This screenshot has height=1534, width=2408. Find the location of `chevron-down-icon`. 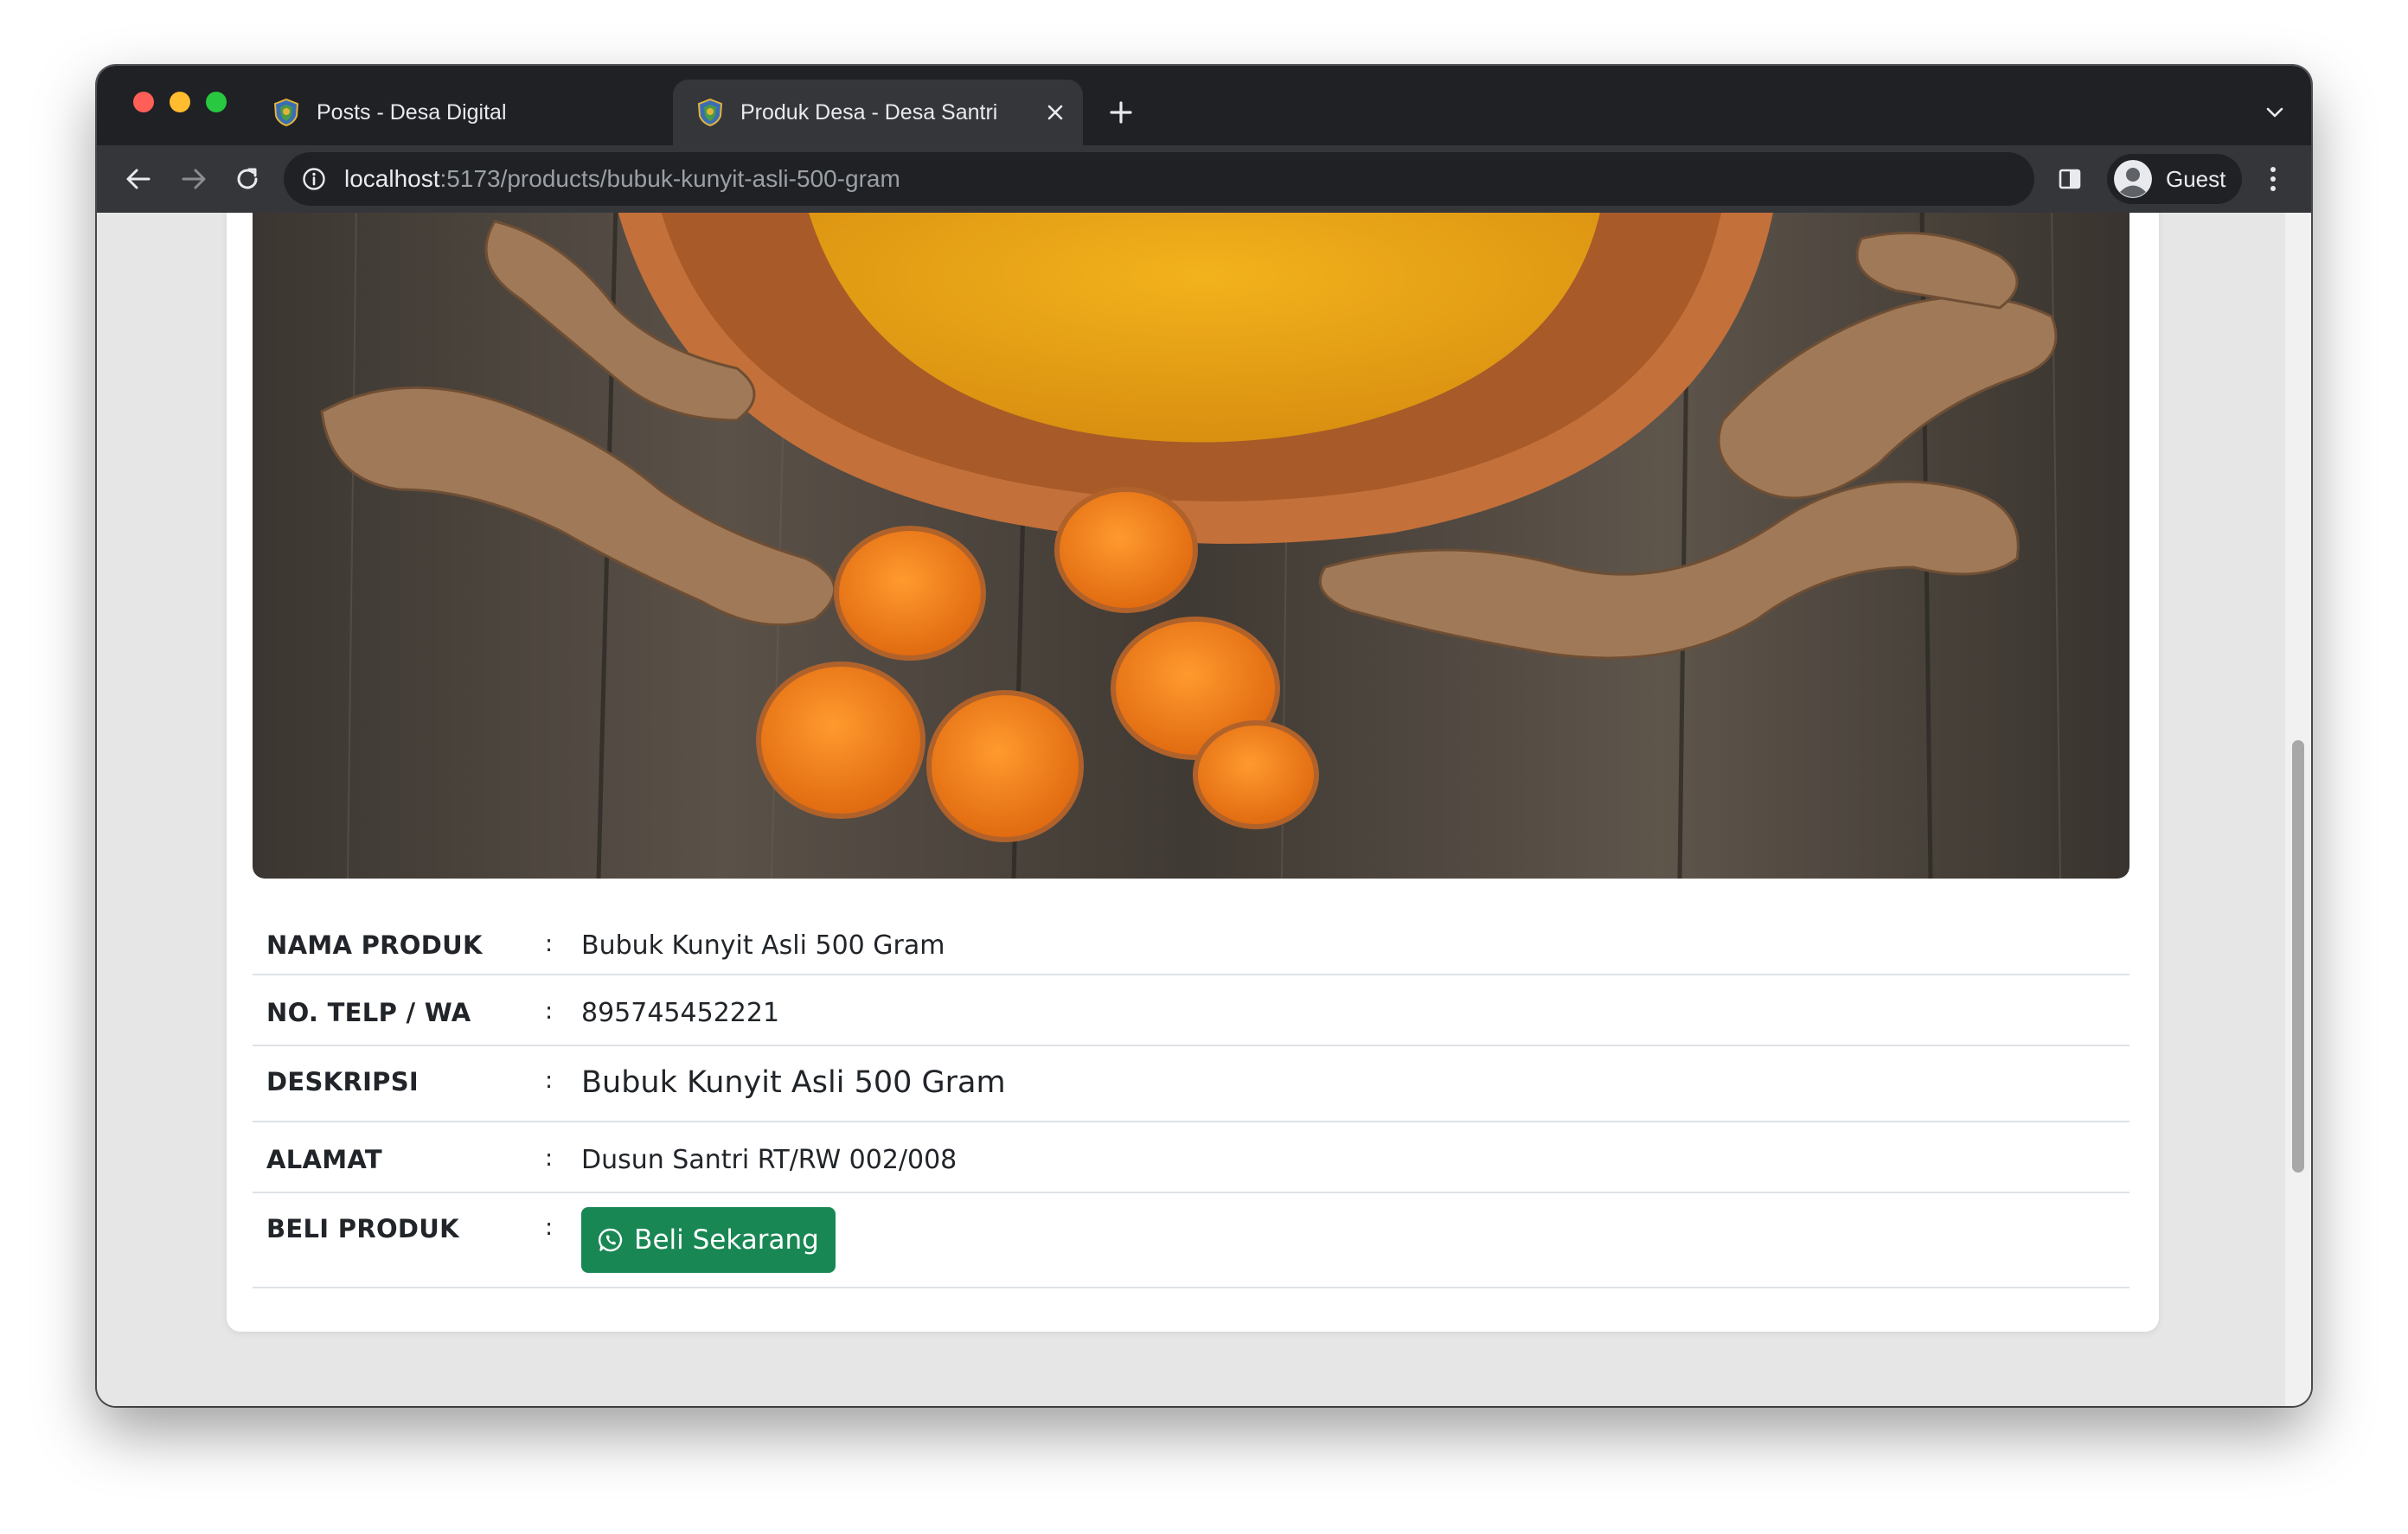

chevron-down-icon is located at coordinates (2274, 113).